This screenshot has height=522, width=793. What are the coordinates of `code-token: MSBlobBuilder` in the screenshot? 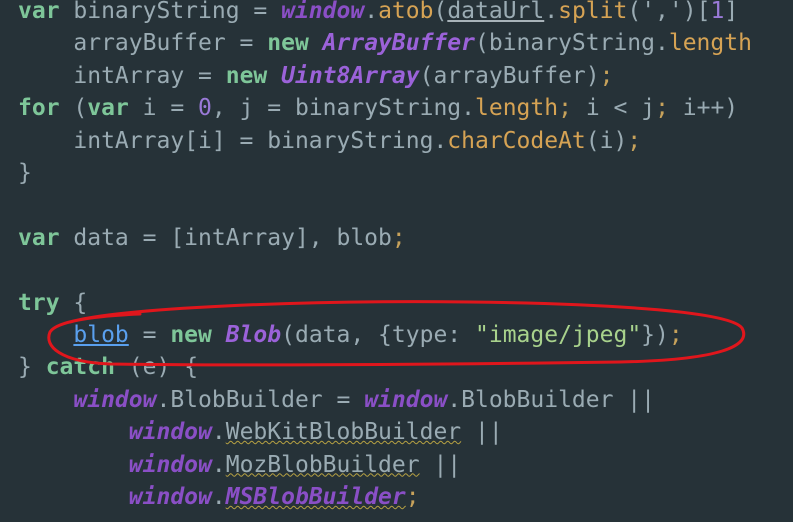 It's located at (315, 497).